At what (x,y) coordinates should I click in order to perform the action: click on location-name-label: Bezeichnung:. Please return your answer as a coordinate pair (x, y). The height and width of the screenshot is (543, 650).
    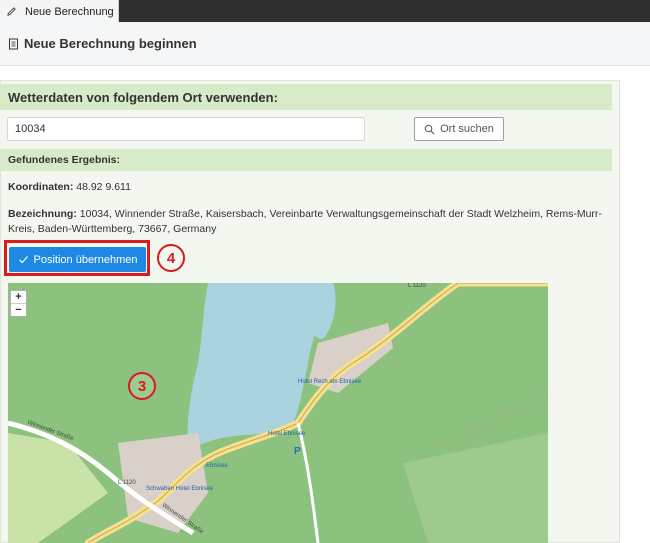
    Looking at the image, I should click on (42, 214).